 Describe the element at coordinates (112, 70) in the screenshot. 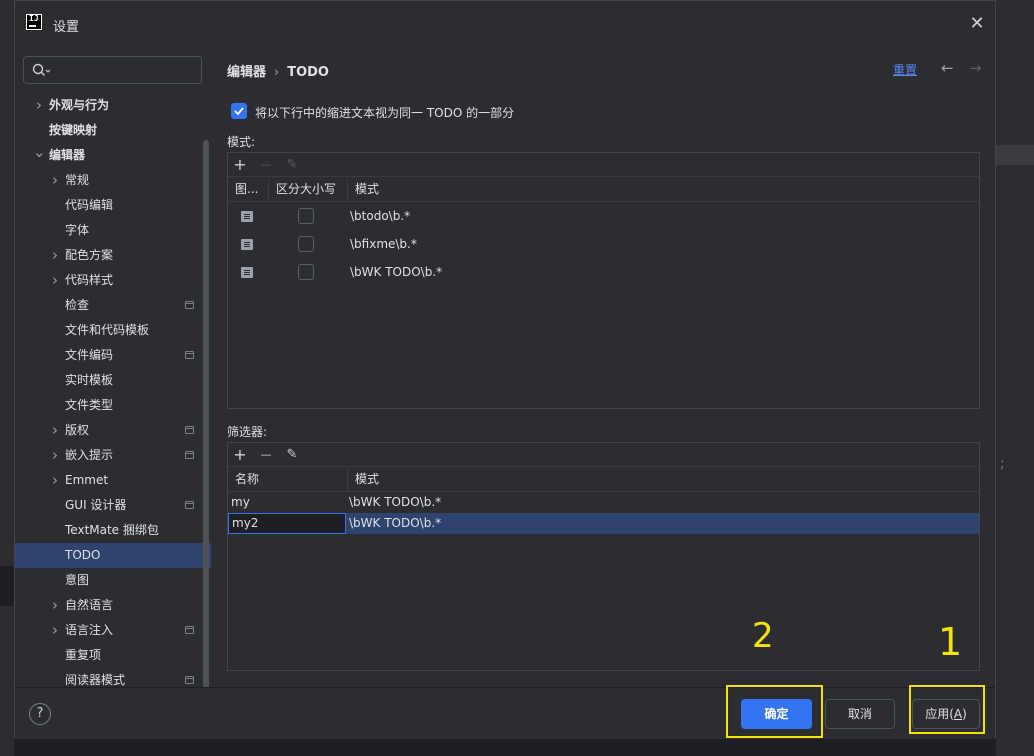

I see `search-input` at that location.